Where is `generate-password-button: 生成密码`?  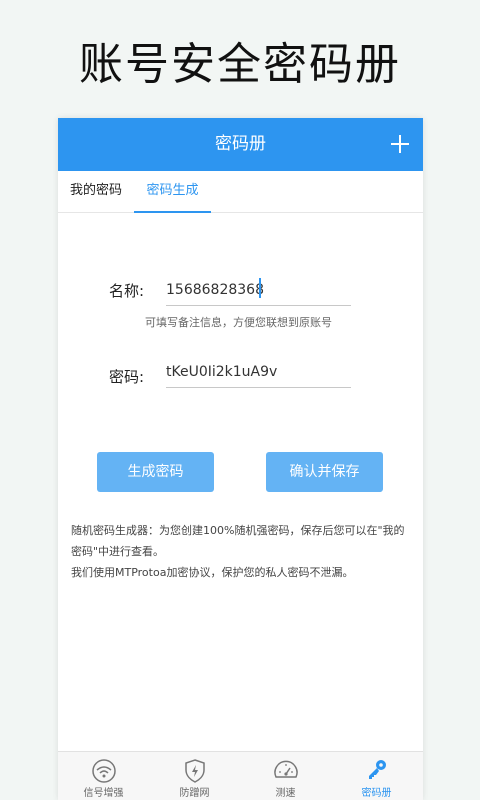 generate-password-button: 生成密码 is located at coordinates (155, 472).